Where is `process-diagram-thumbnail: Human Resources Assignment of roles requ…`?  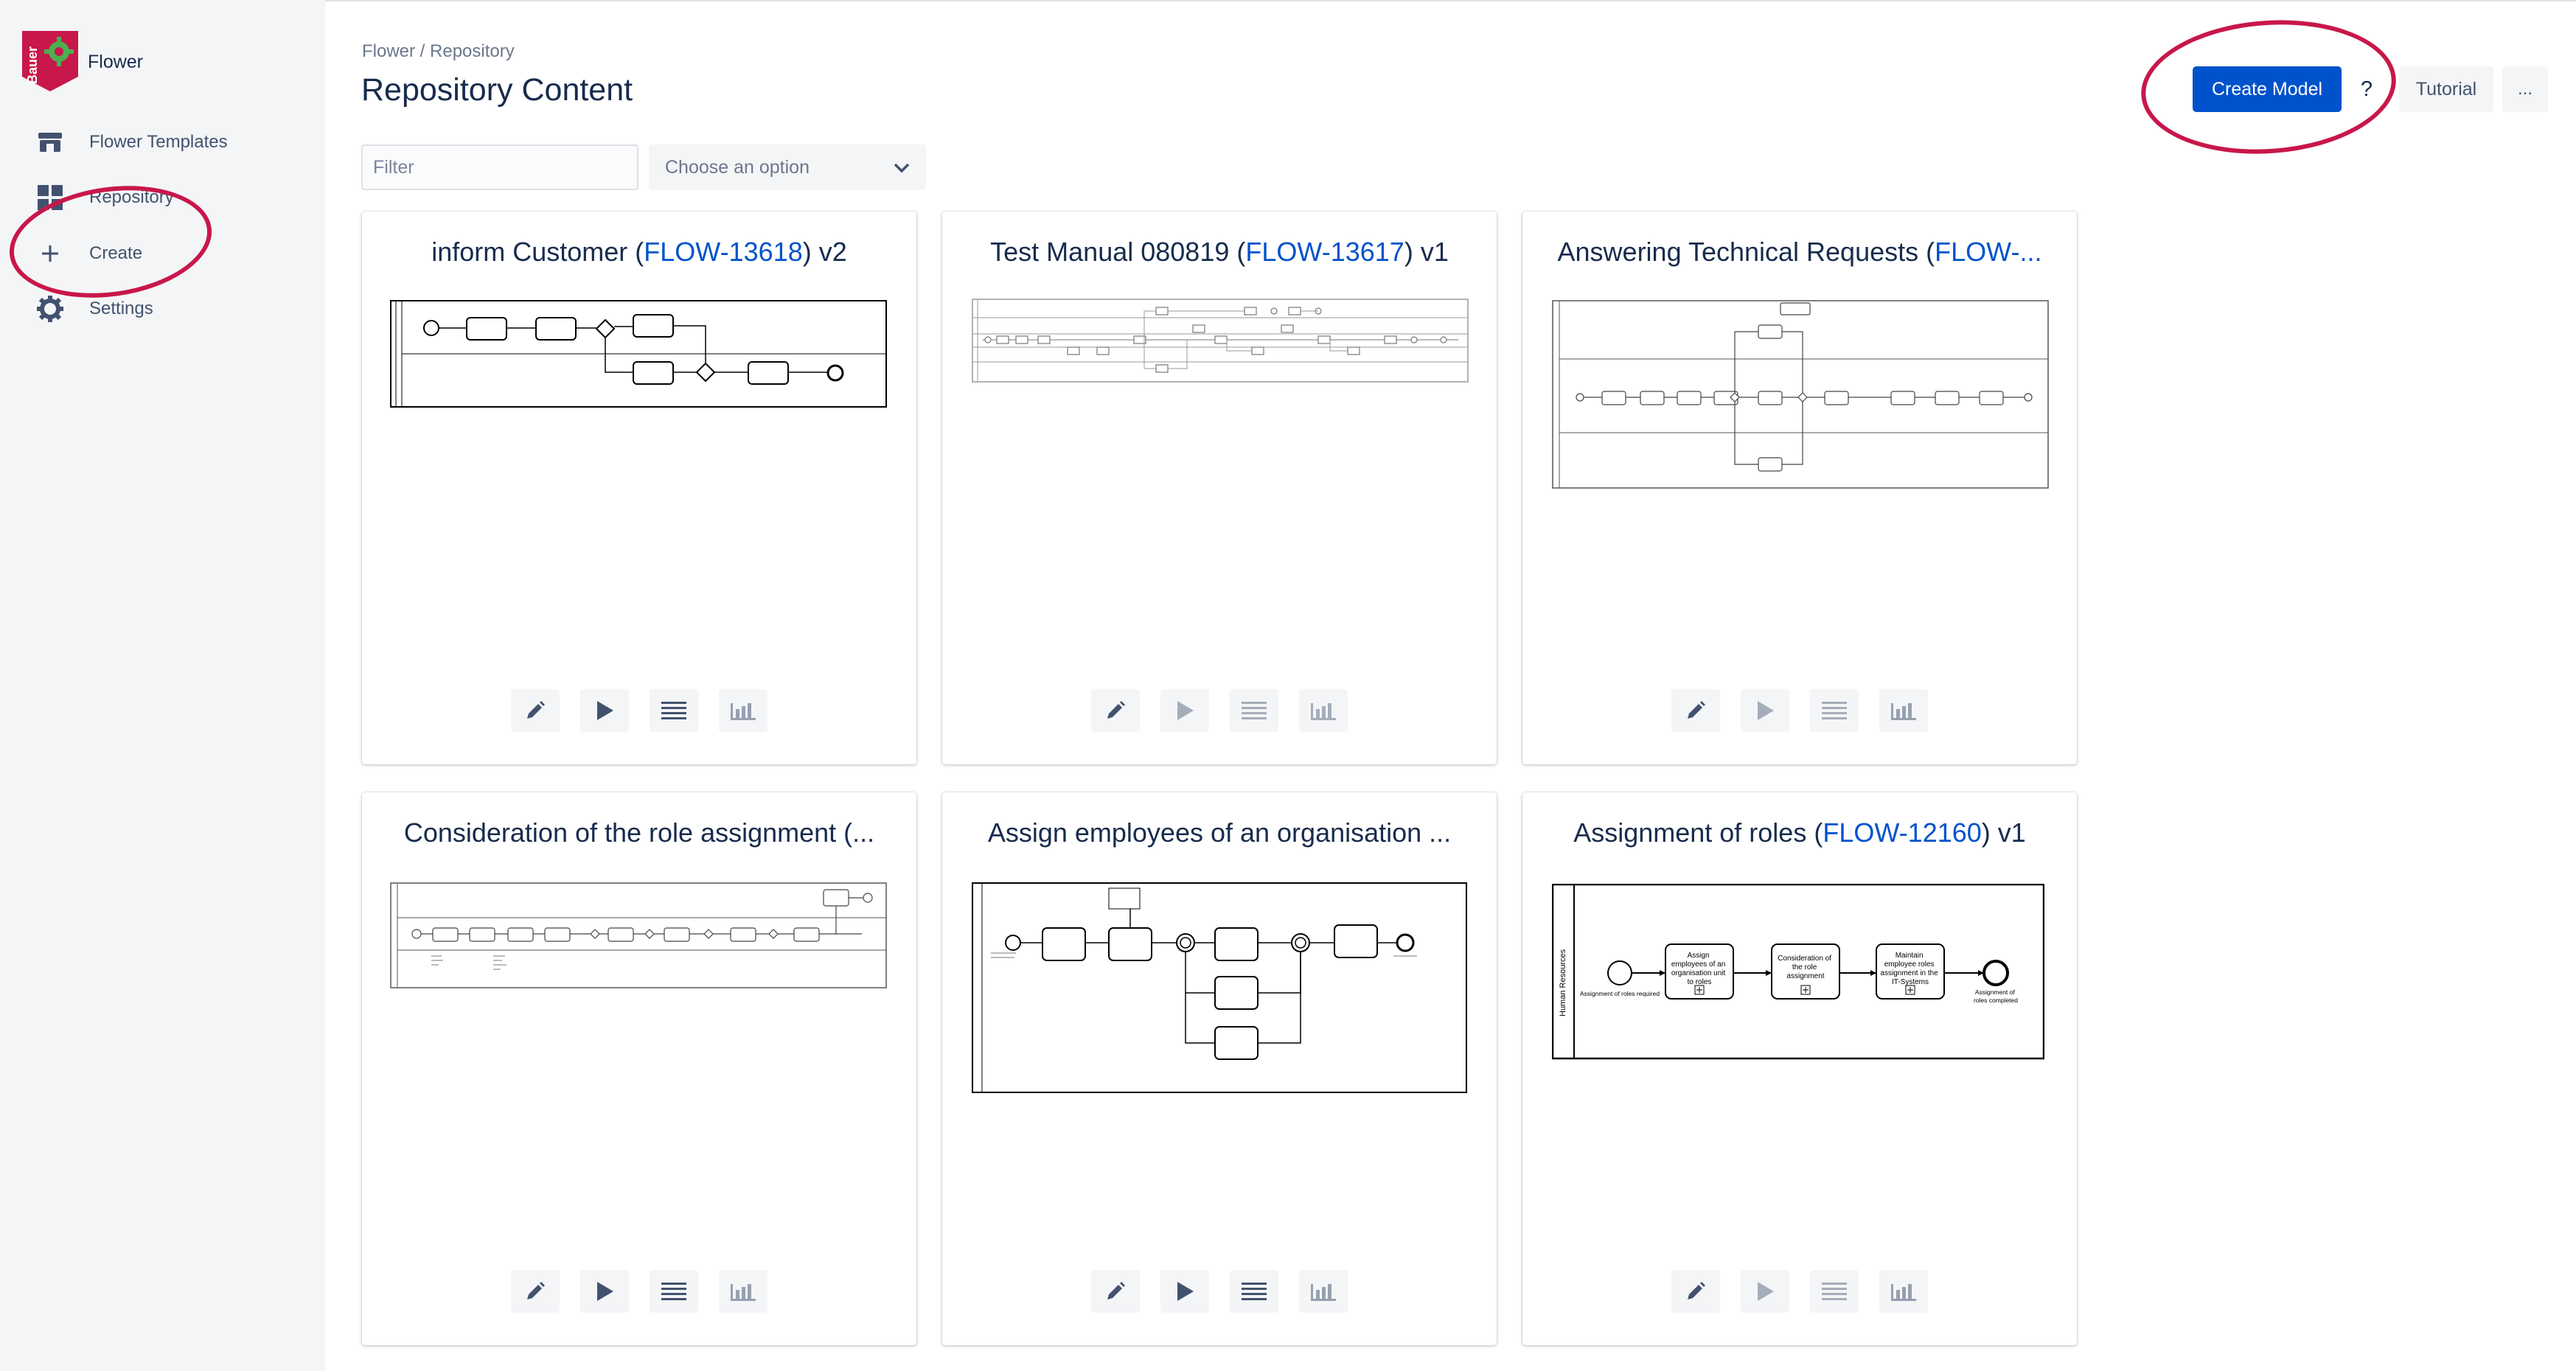 process-diagram-thumbnail: Human Resources Assignment of roles requ… is located at coordinates (1798, 972).